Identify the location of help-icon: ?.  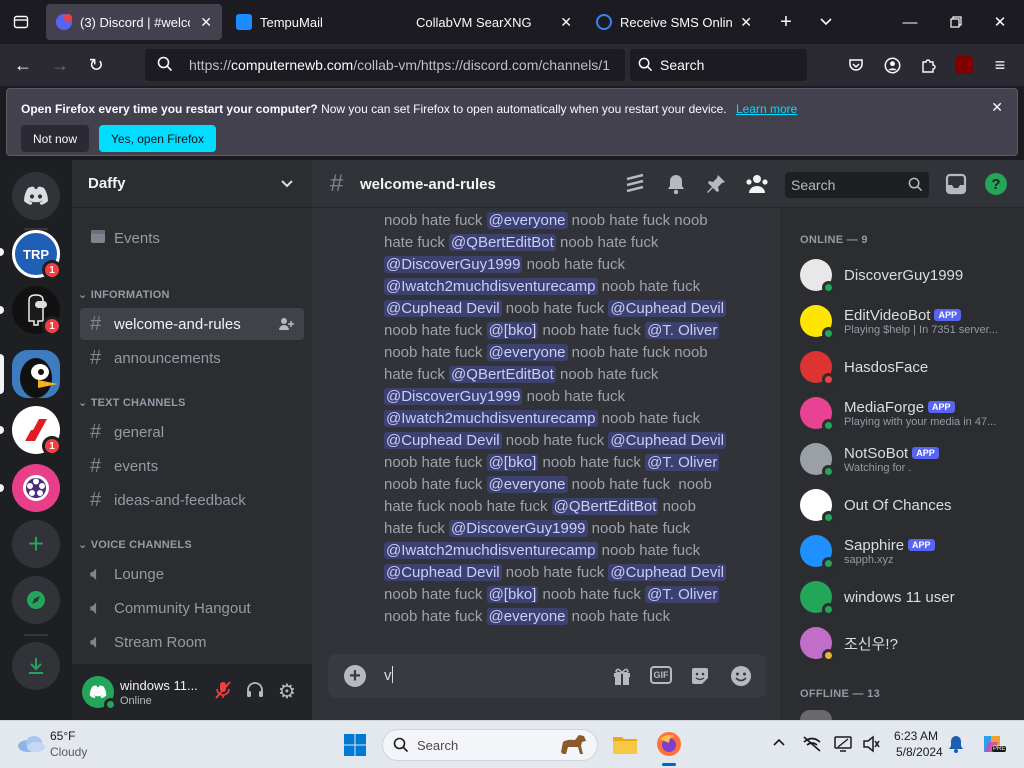
(996, 184).